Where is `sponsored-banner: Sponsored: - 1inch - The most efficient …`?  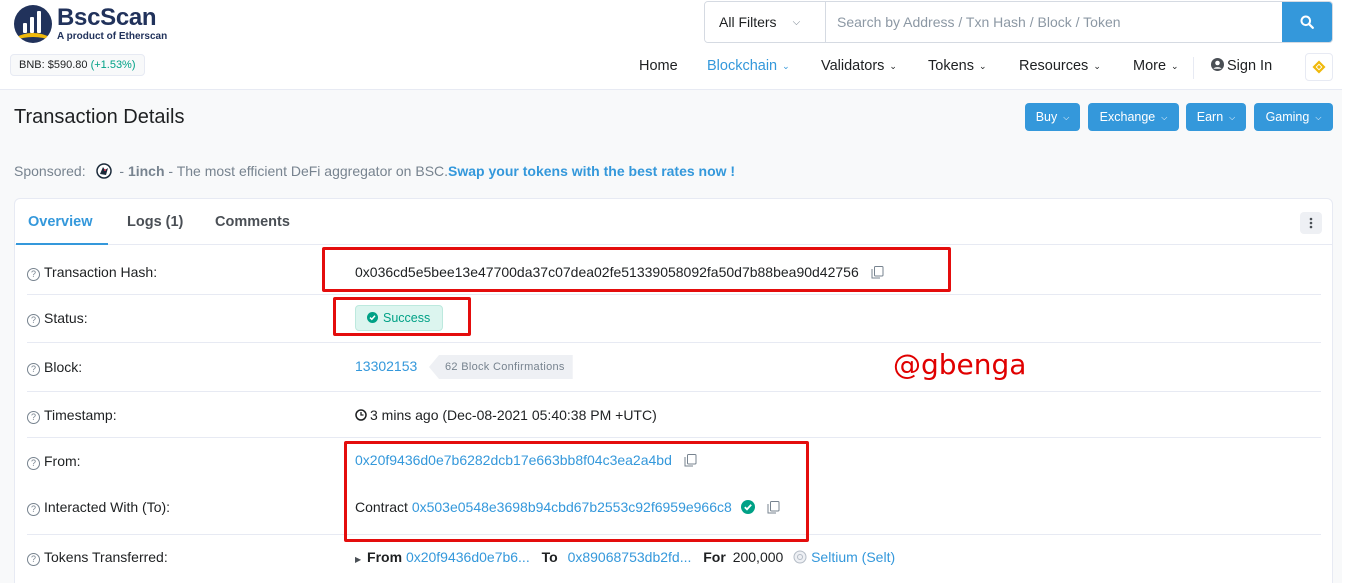 sponsored-banner: Sponsored: - 1inch - The most efficient … is located at coordinates (375, 171).